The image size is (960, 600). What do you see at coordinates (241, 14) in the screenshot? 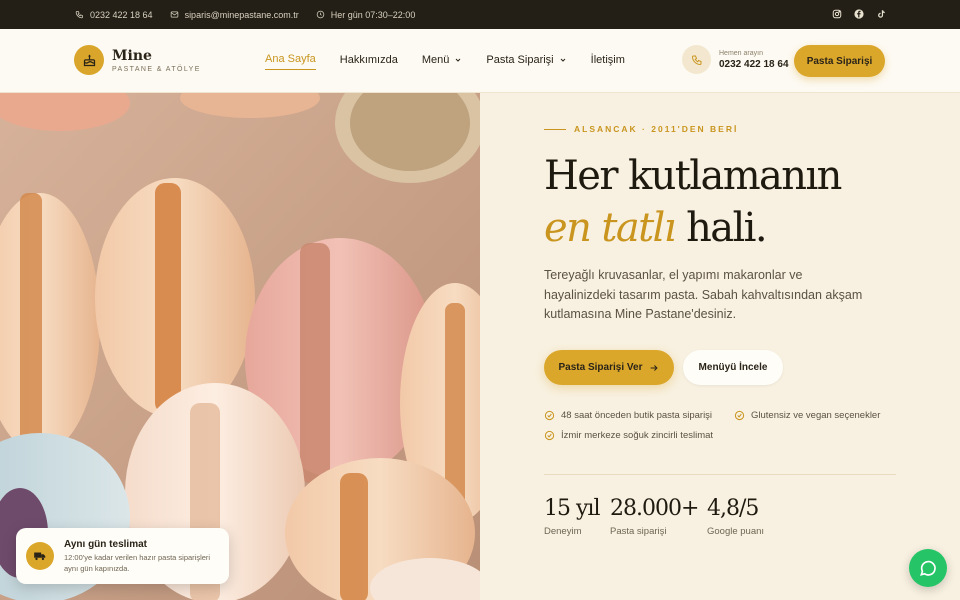
I see `topbar-email-text: siparis@minepastane.com.tr` at bounding box center [241, 14].